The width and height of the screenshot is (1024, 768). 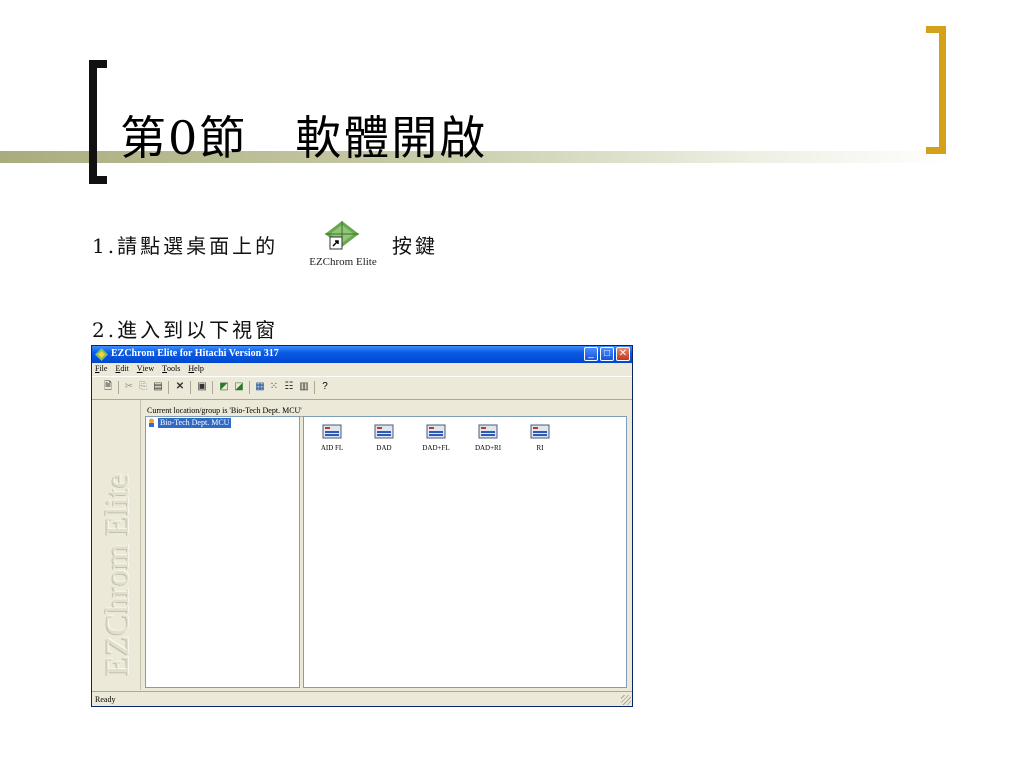 I want to click on window-title: EZChrom Elite for Hitachi Version 317, so click(x=195, y=353).